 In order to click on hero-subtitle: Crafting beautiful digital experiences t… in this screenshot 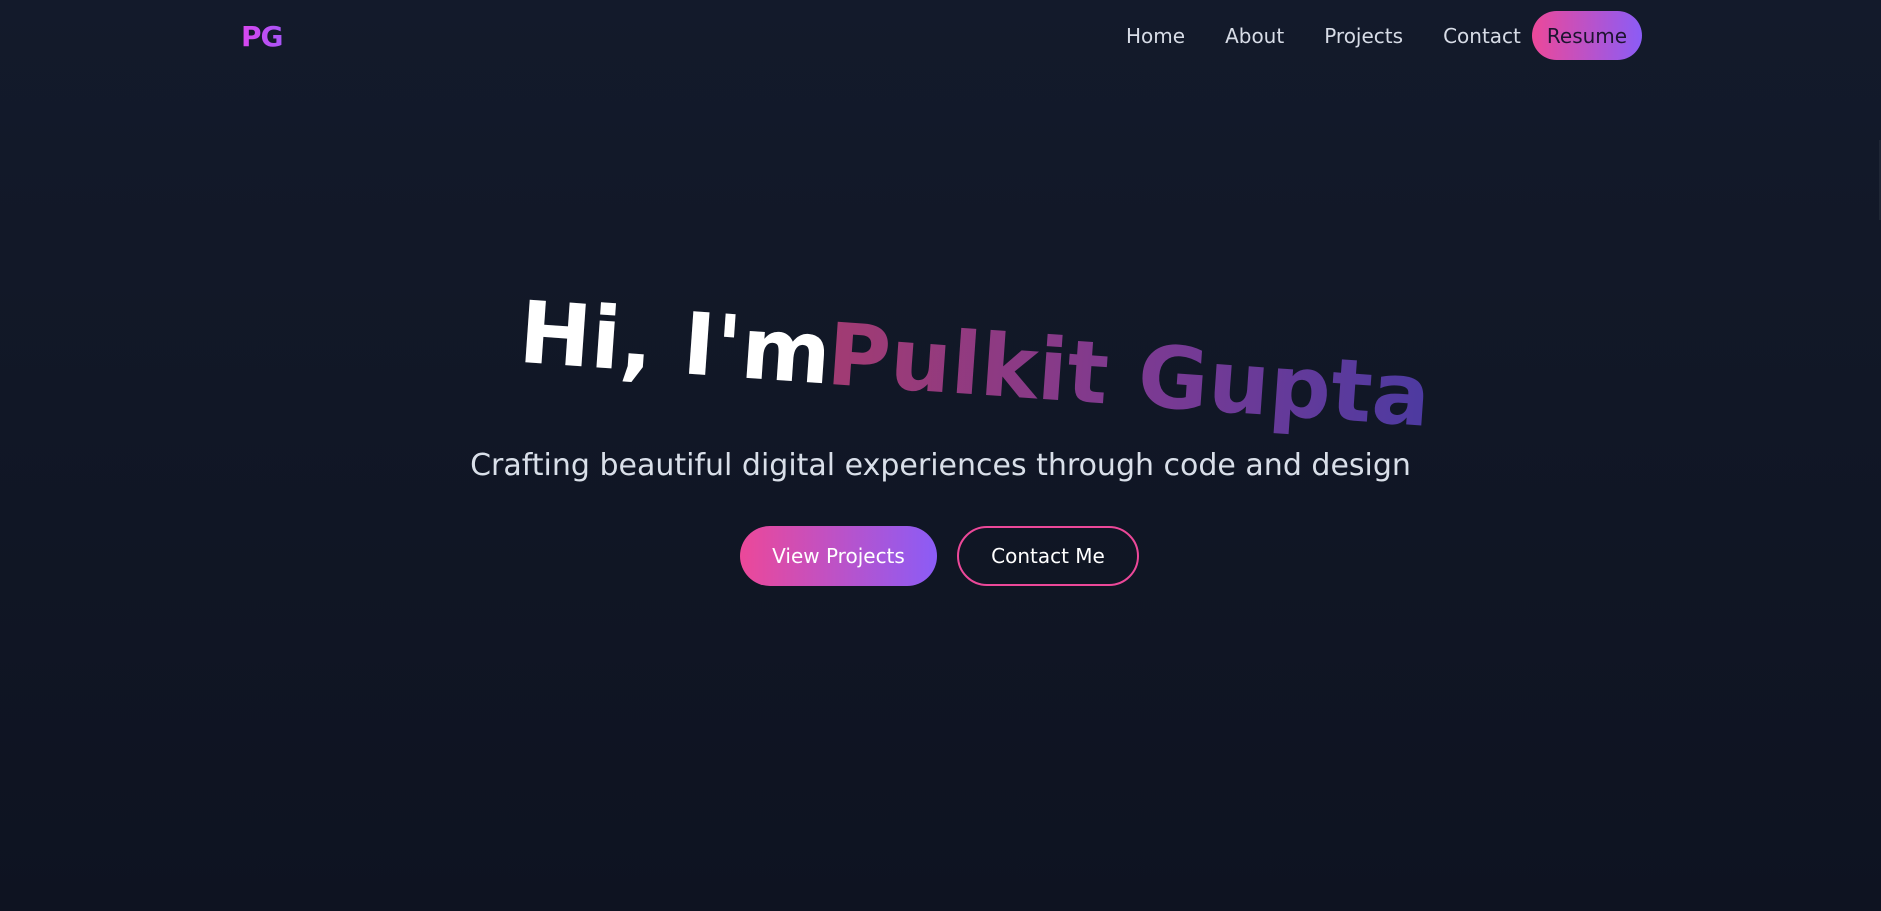, I will do `click(940, 465)`.